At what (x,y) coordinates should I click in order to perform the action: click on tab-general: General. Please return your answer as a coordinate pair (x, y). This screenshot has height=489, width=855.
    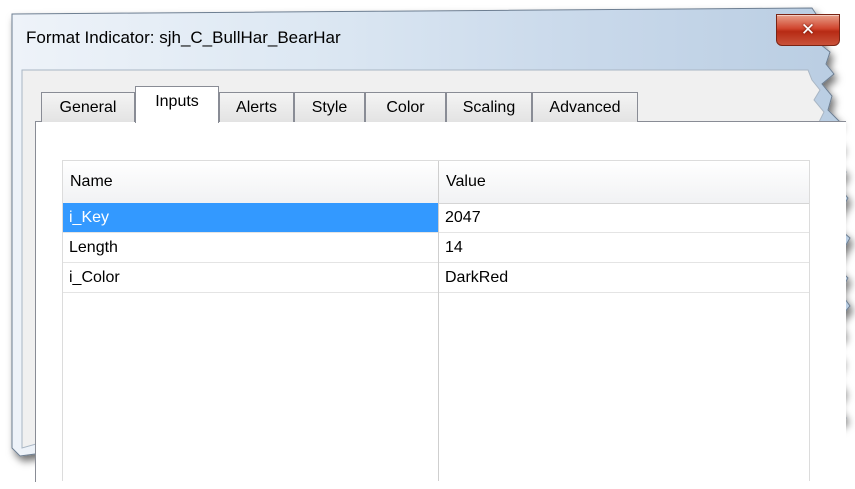
    Looking at the image, I should click on (88, 107).